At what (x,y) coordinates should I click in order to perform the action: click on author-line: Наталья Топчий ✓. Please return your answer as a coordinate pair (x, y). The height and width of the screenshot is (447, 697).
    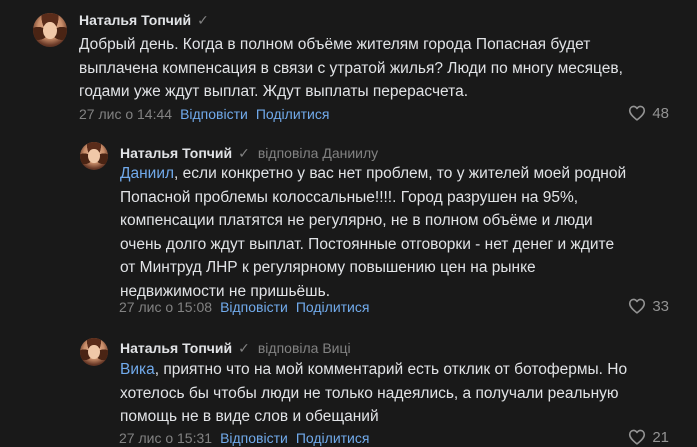
    Looking at the image, I should click on (144, 20).